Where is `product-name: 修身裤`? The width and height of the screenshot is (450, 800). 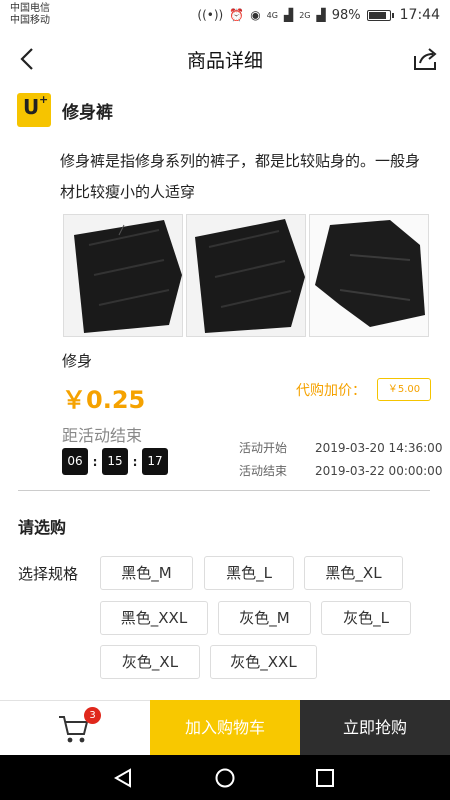
product-name: 修身裤 is located at coordinates (87, 113).